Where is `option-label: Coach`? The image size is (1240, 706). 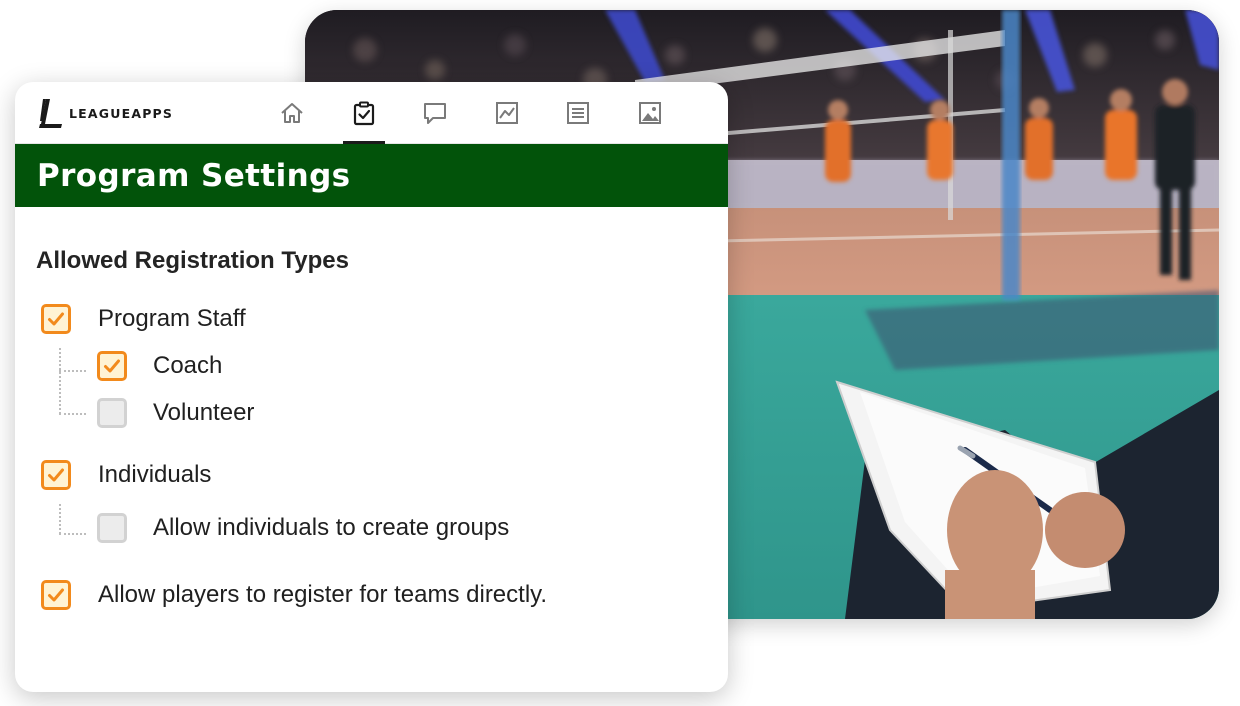 option-label: Coach is located at coordinates (188, 365).